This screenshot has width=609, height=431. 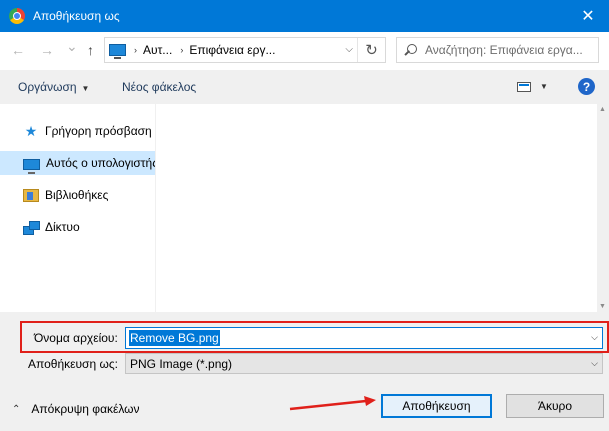 I want to click on hide-folders-label: Απόκρυψη φακέλων, so click(x=85, y=409).